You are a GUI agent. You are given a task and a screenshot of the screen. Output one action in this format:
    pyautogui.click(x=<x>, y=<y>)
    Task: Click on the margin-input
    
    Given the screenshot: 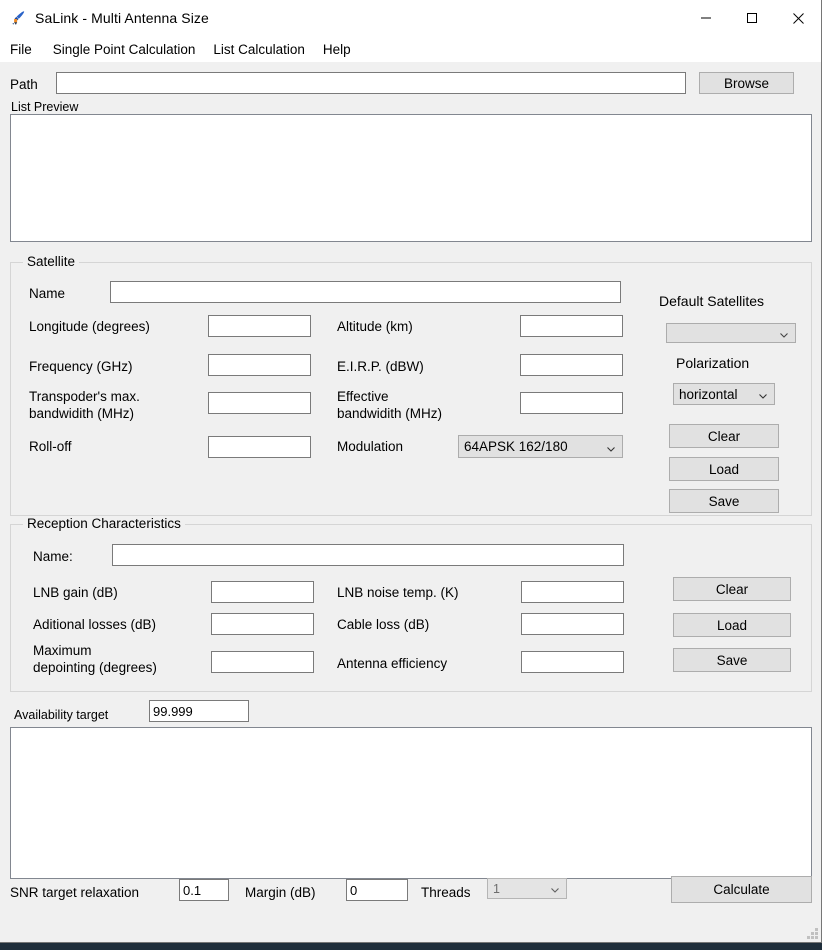 What is the action you would take?
    pyautogui.click(x=377, y=890)
    